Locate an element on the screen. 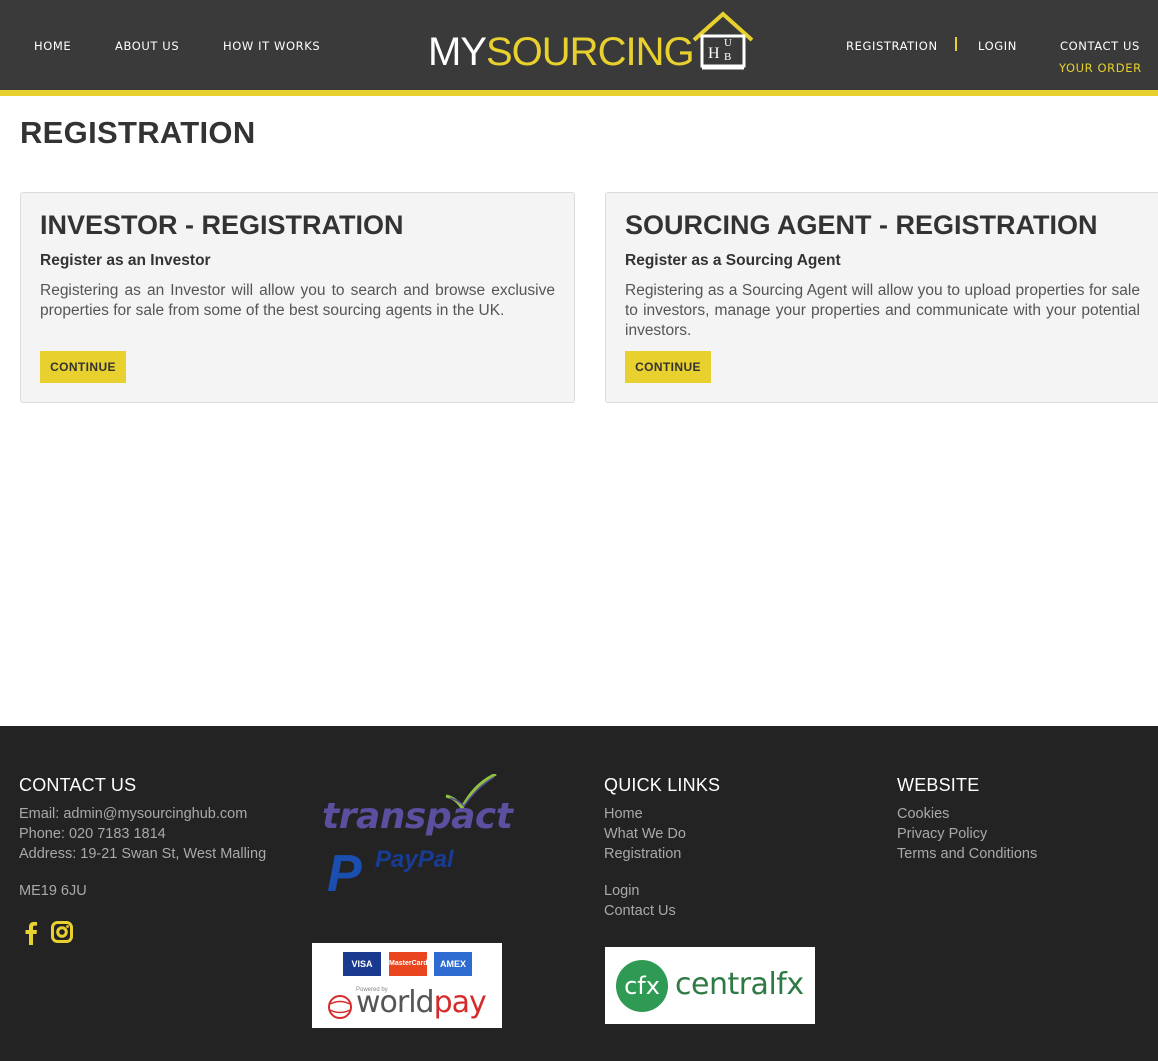 Image resolution: width=1158 pixels, height=1061 pixels. footer-link-login: Login is located at coordinates (621, 891).